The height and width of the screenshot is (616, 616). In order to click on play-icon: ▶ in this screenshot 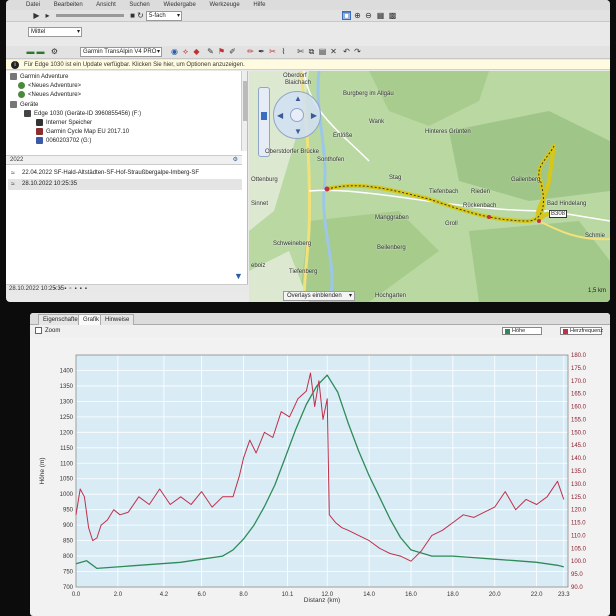, I will do `click(36, 15)`.